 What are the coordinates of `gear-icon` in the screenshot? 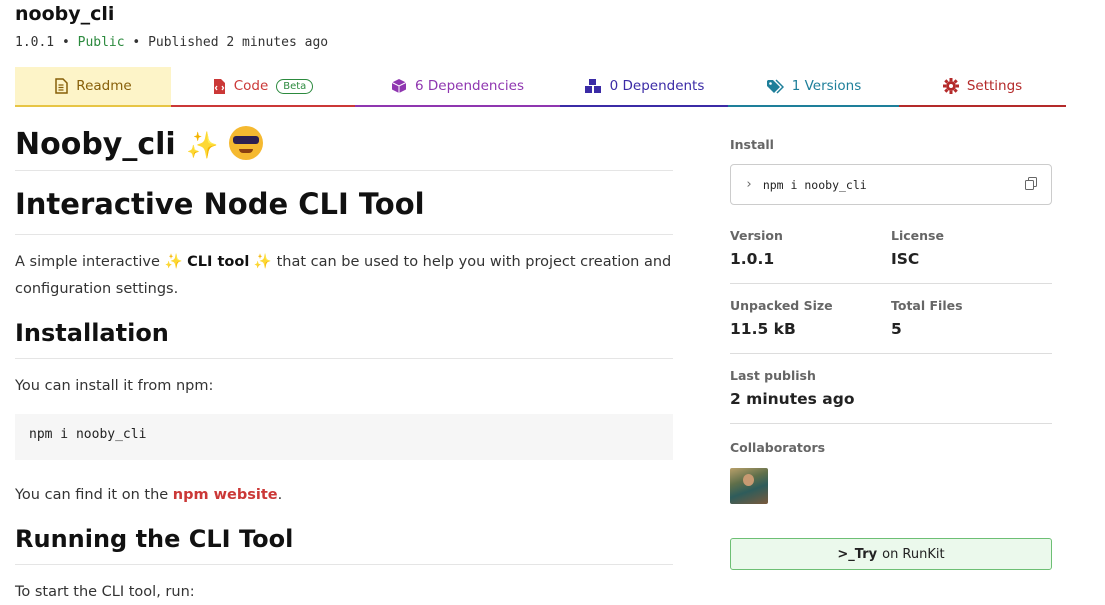 It's located at (950, 86).